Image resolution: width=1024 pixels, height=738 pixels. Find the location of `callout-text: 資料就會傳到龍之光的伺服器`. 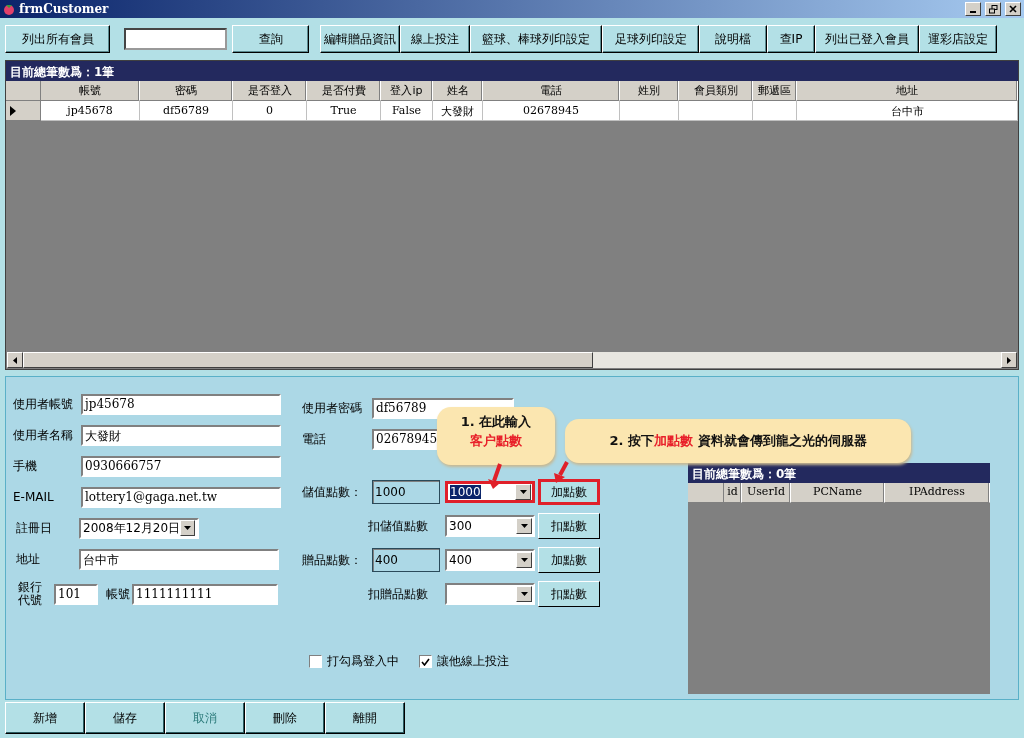

callout-text: 資料就會傳到龍之光的伺服器 is located at coordinates (781, 440).